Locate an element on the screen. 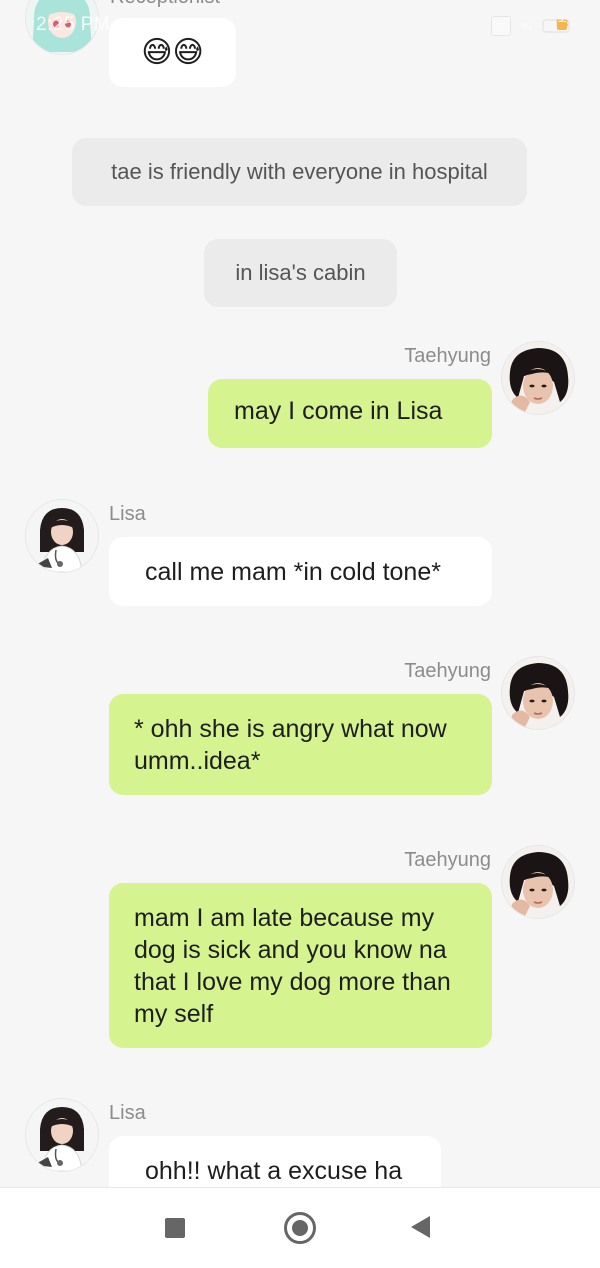 This screenshot has width=600, height=1268. message-bubble-lisa: call me mam *in cold tone* is located at coordinates (300, 571).